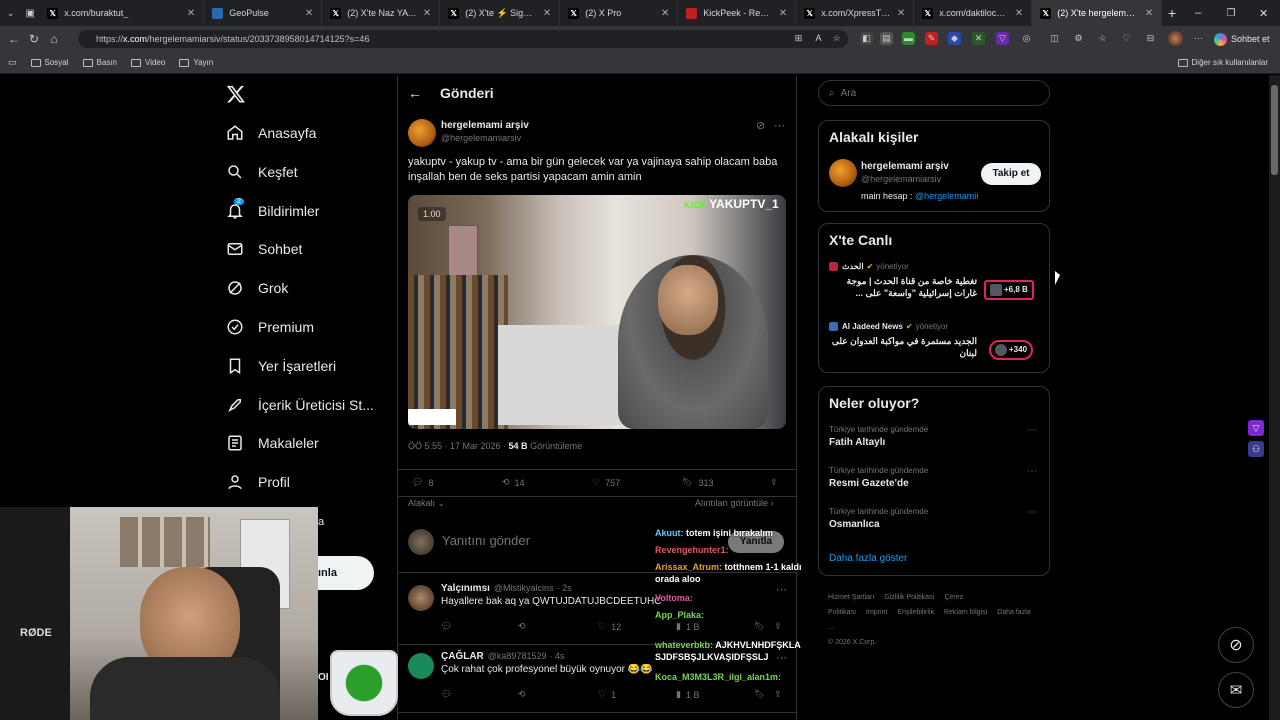 The width and height of the screenshot is (1280, 720). I want to click on sidebar-item-grok: Grok, so click(257, 288).